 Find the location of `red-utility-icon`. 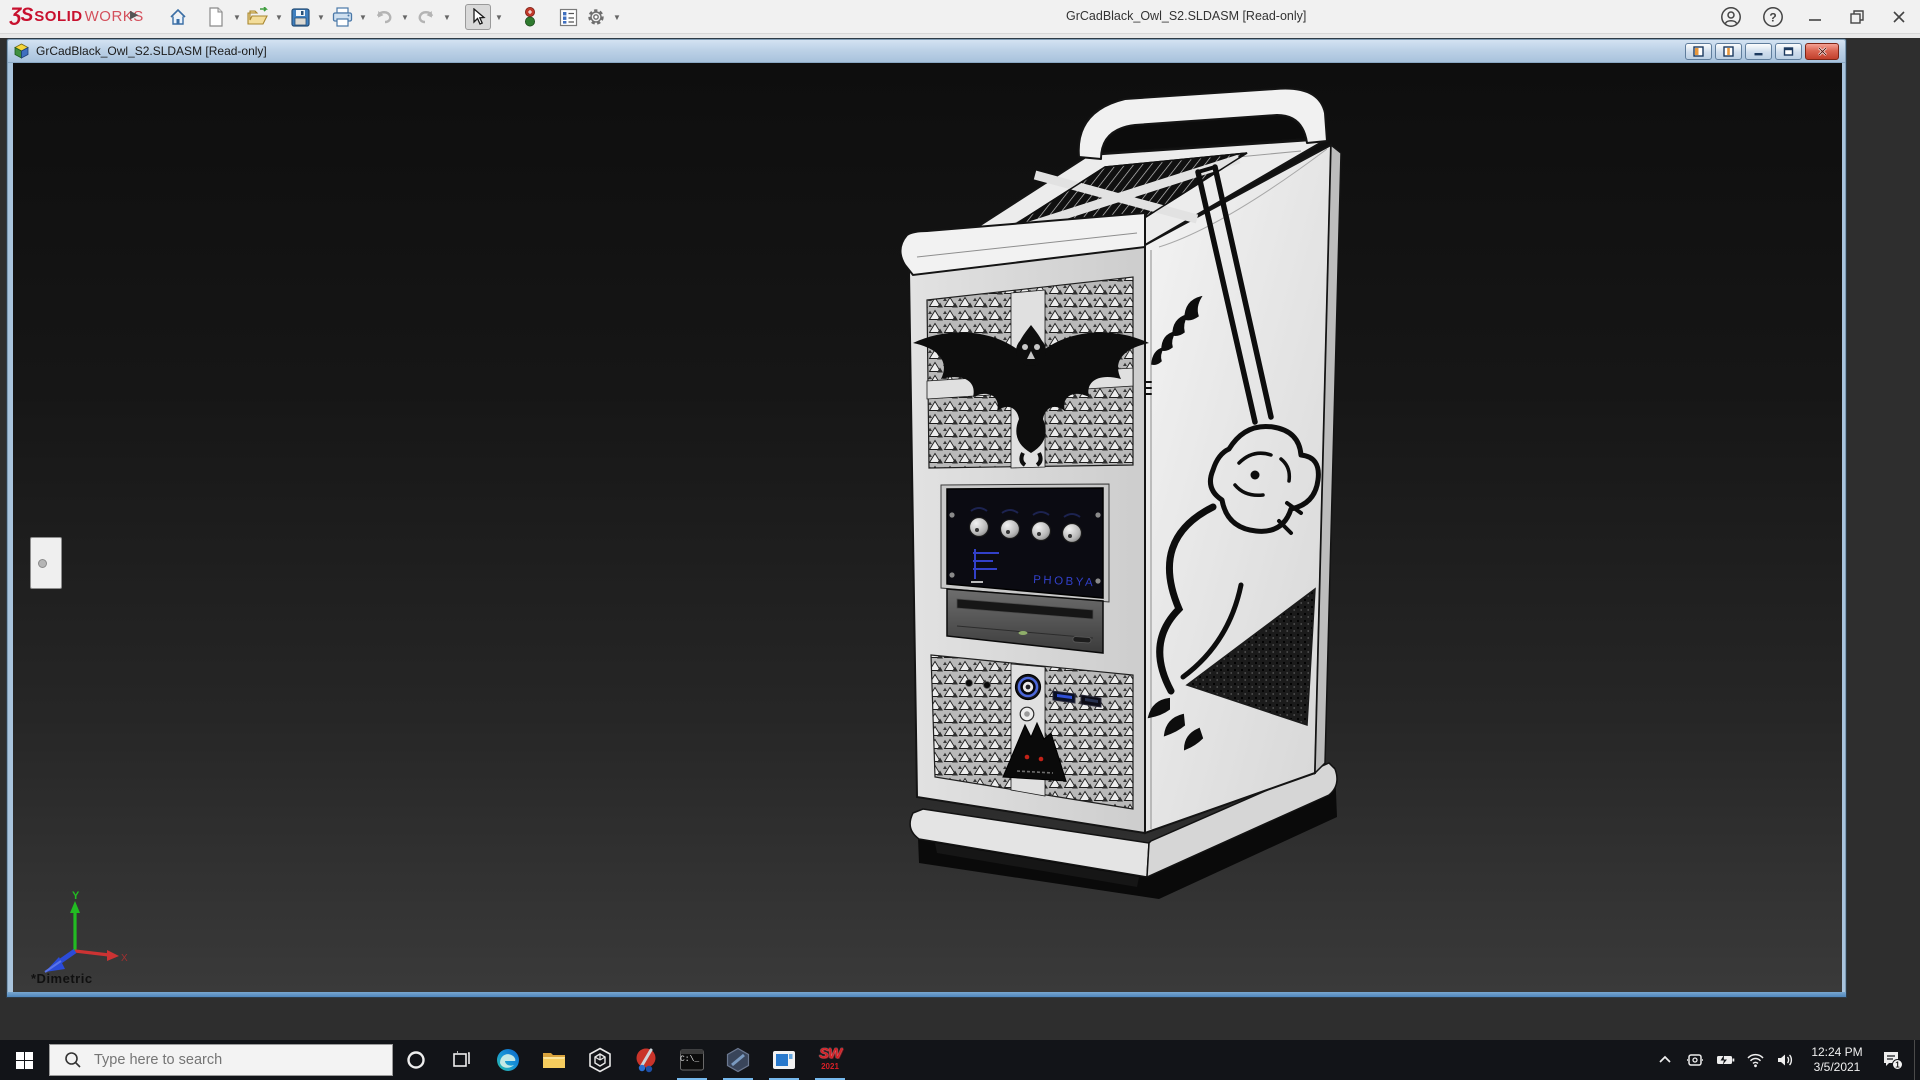

red-utility-icon is located at coordinates (646, 1060).